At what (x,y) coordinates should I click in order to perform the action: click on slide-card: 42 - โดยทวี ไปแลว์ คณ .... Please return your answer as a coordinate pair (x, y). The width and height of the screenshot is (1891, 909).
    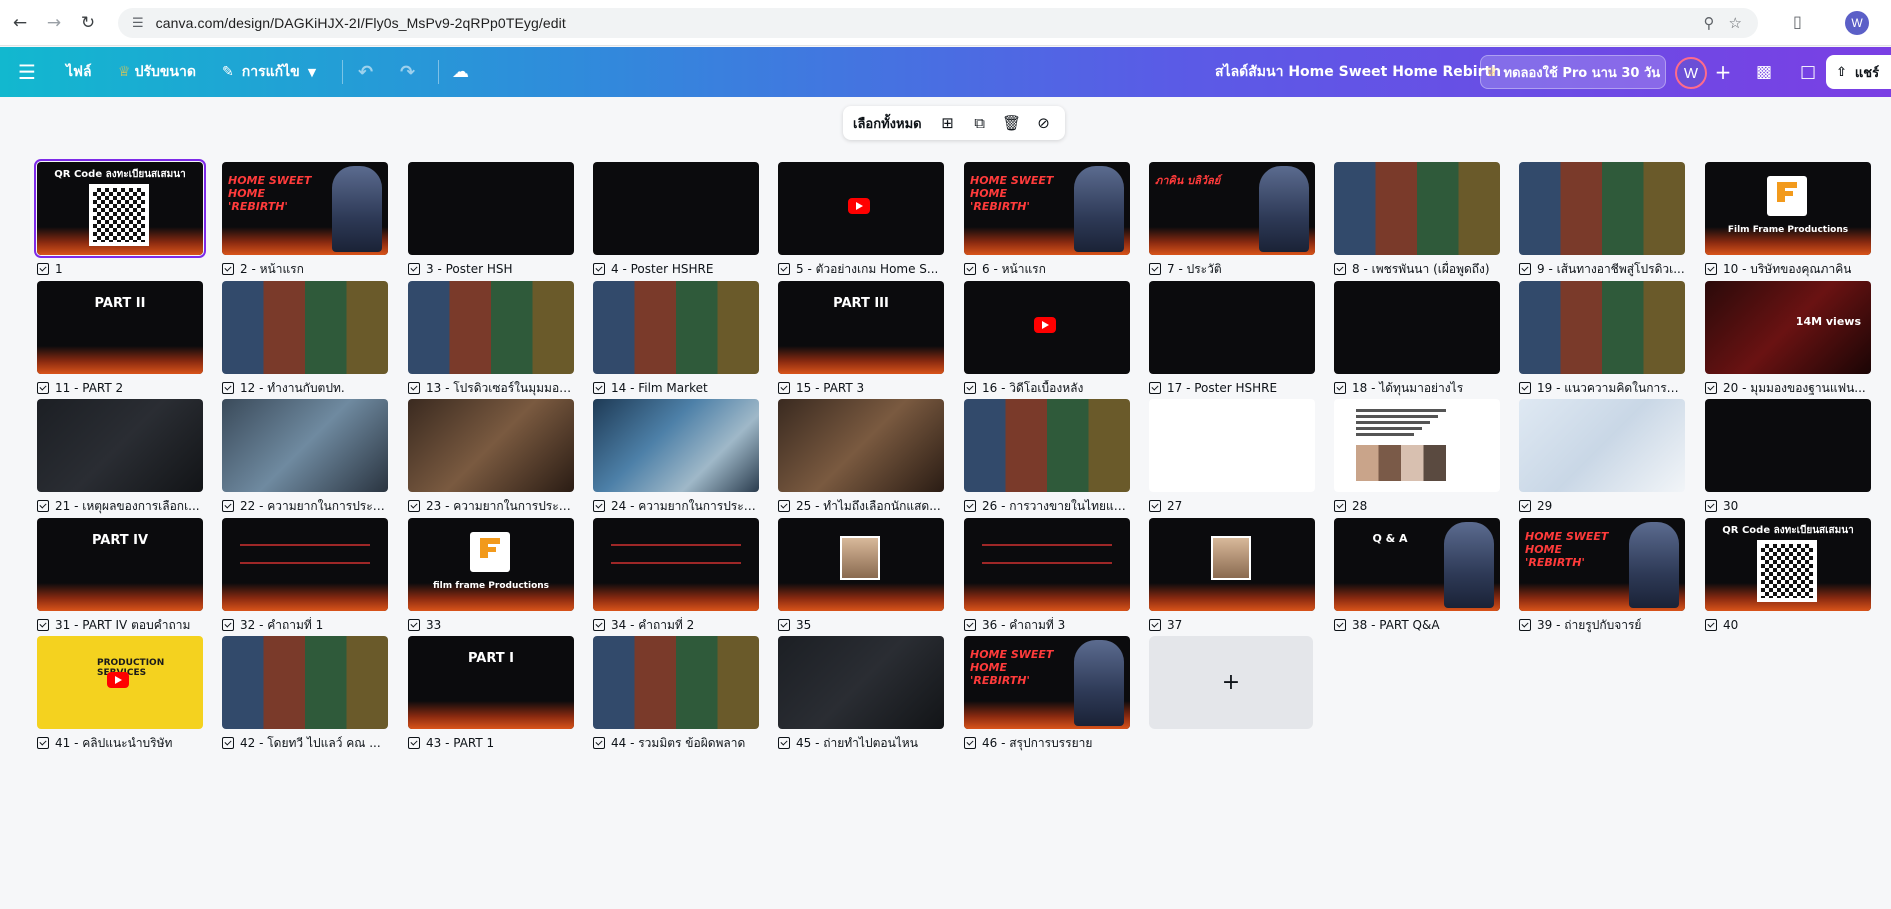
    Looking at the image, I should click on (305, 693).